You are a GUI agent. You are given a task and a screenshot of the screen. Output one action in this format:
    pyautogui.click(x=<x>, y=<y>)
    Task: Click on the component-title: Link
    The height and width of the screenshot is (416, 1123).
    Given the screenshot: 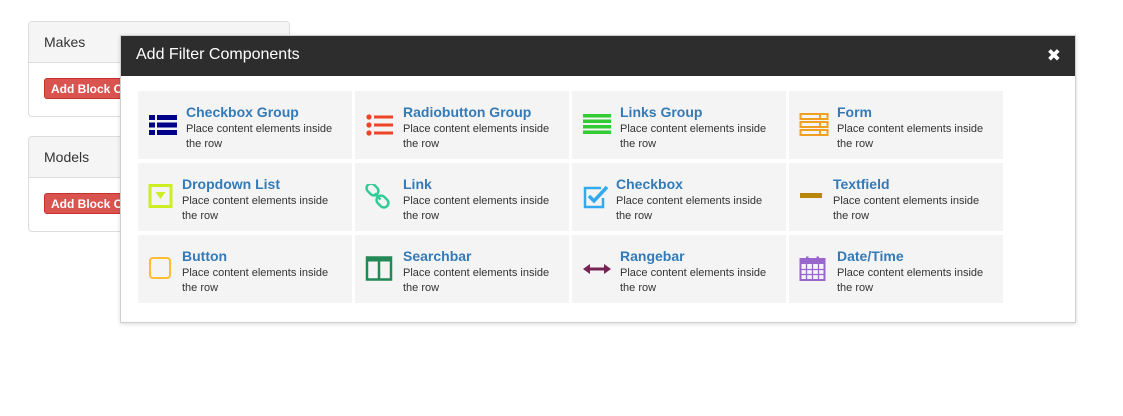 What is the action you would take?
    pyautogui.click(x=417, y=184)
    